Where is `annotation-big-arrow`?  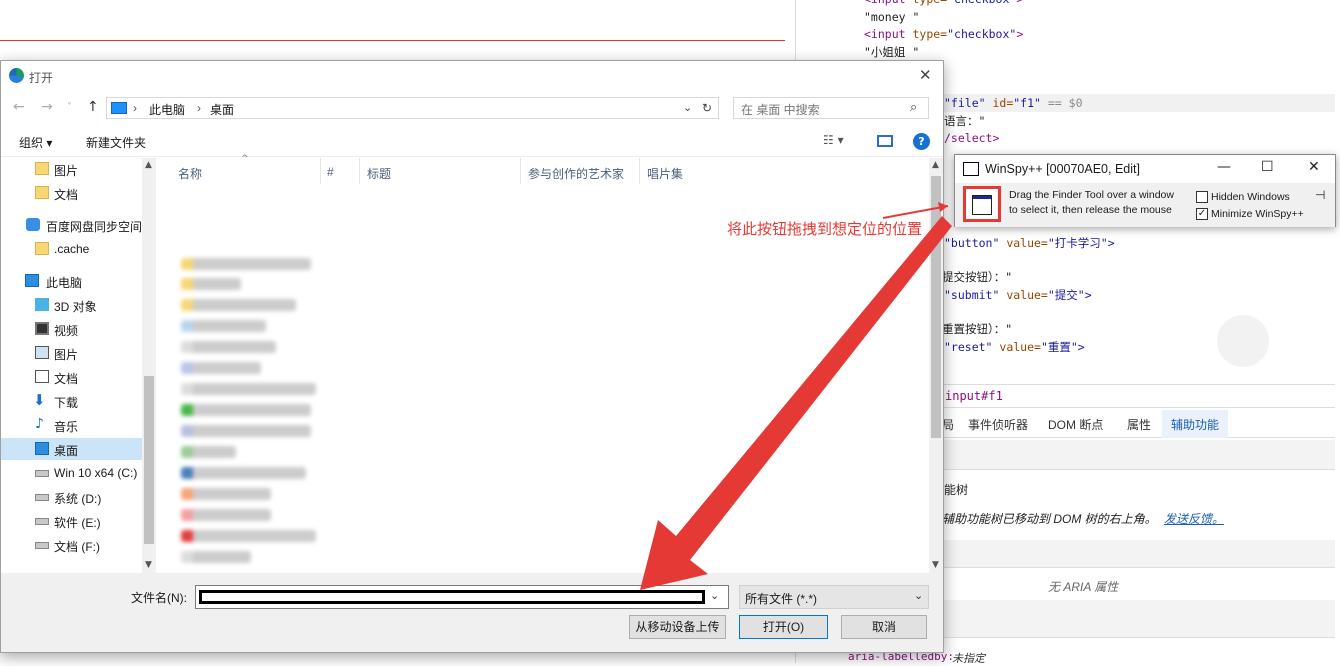 annotation-big-arrow is located at coordinates (796, 403).